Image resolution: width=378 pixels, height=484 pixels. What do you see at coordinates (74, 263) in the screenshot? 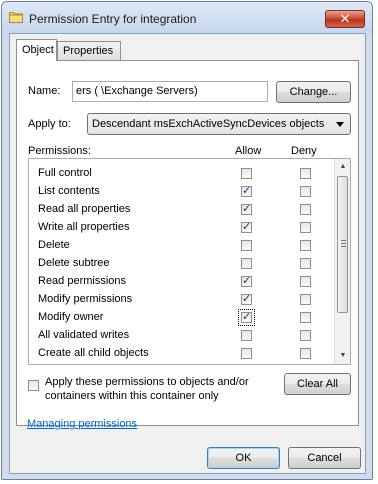
I see `permission-name: Delete subtree` at bounding box center [74, 263].